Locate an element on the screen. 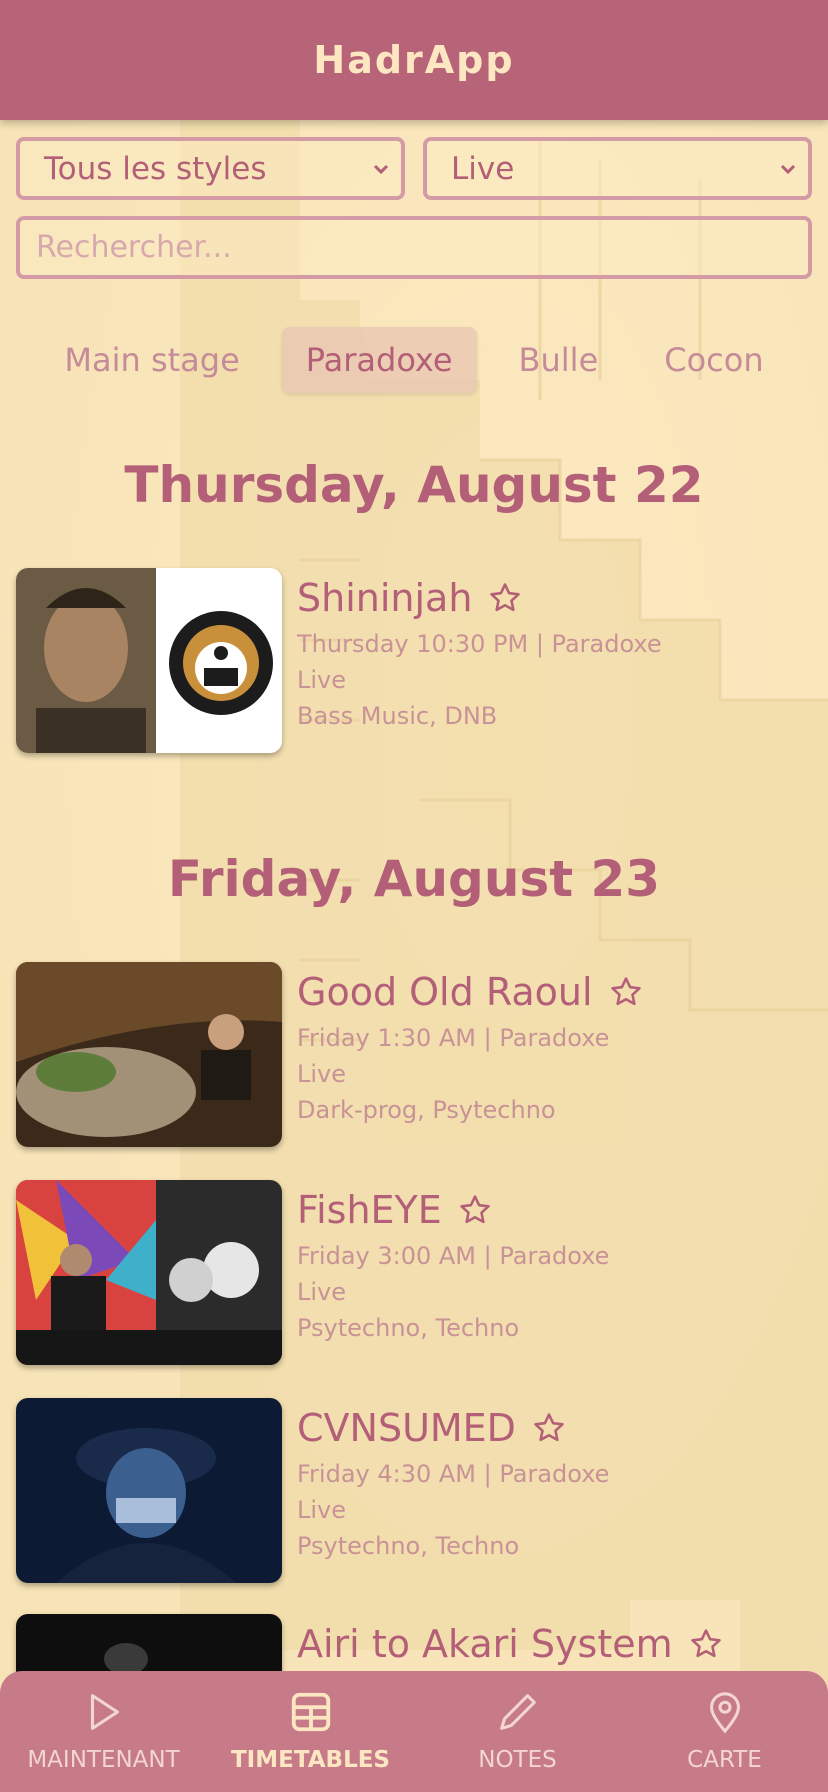 The width and height of the screenshot is (828, 1792). nav-notes: NOTES is located at coordinates (518, 1722).